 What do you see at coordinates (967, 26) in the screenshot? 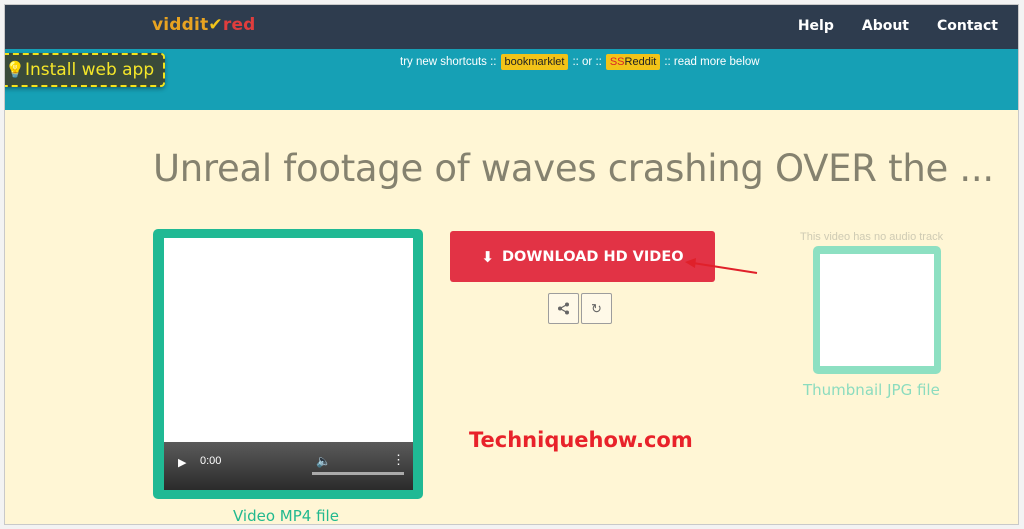
I see `nav-contact-link: Contact` at bounding box center [967, 26].